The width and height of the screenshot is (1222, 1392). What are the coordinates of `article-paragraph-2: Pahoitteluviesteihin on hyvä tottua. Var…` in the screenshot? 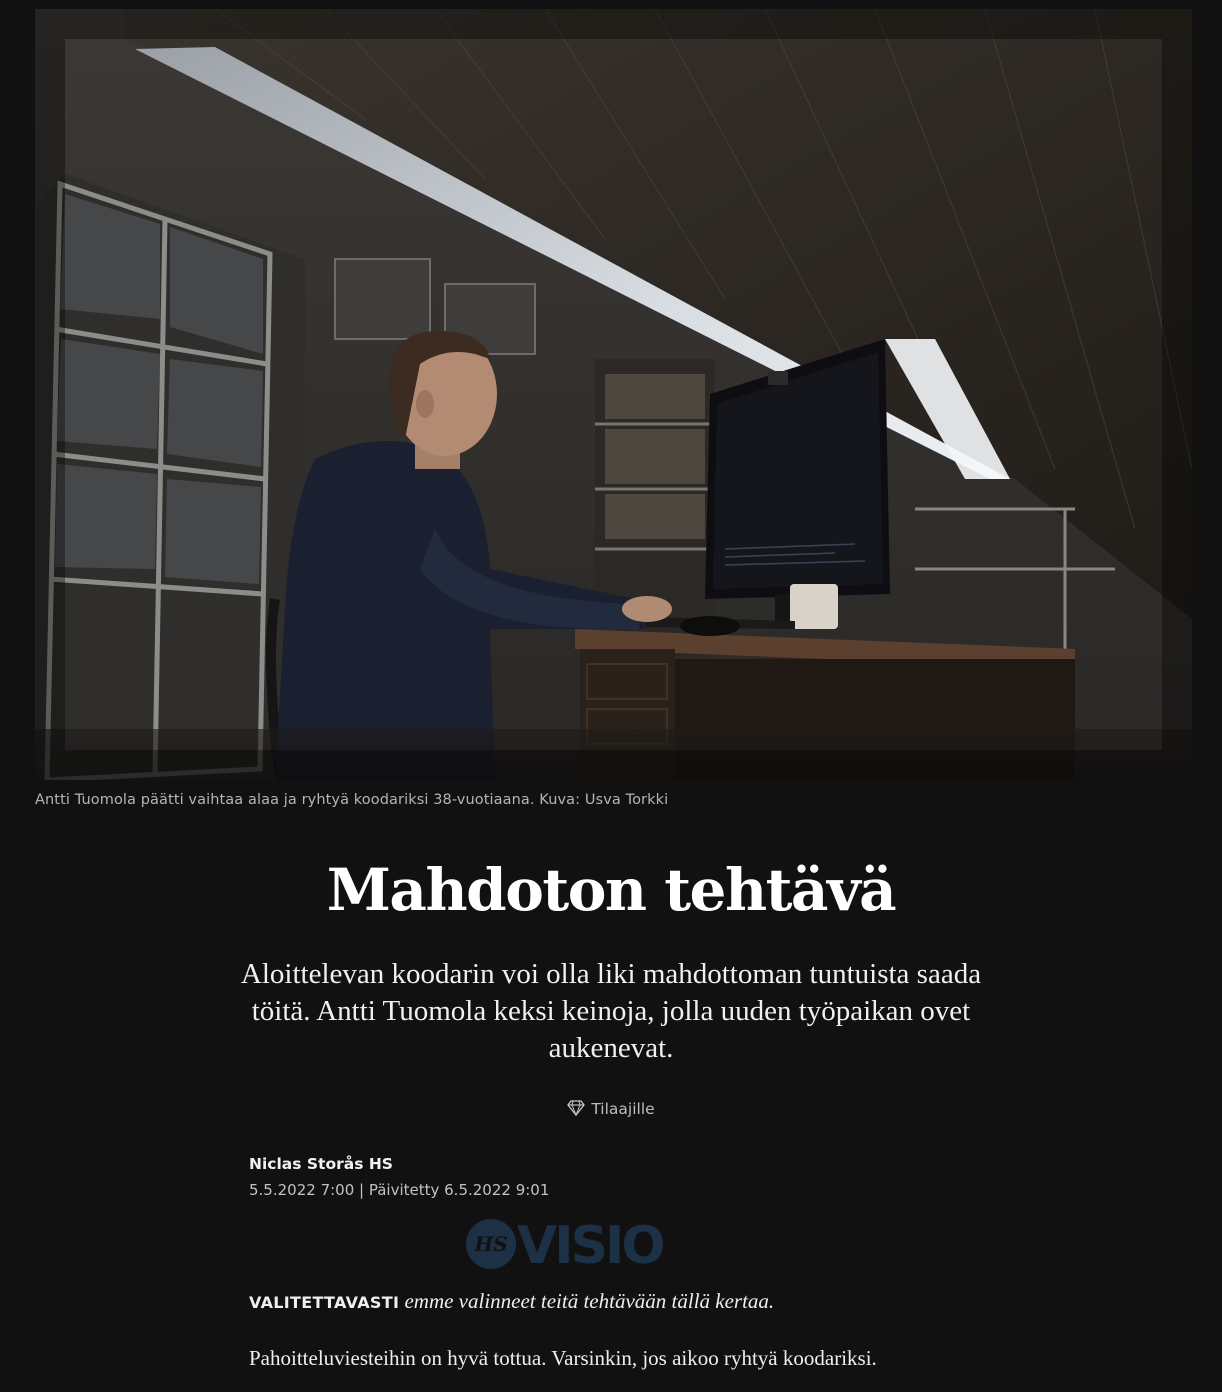 It's located at (563, 1358).